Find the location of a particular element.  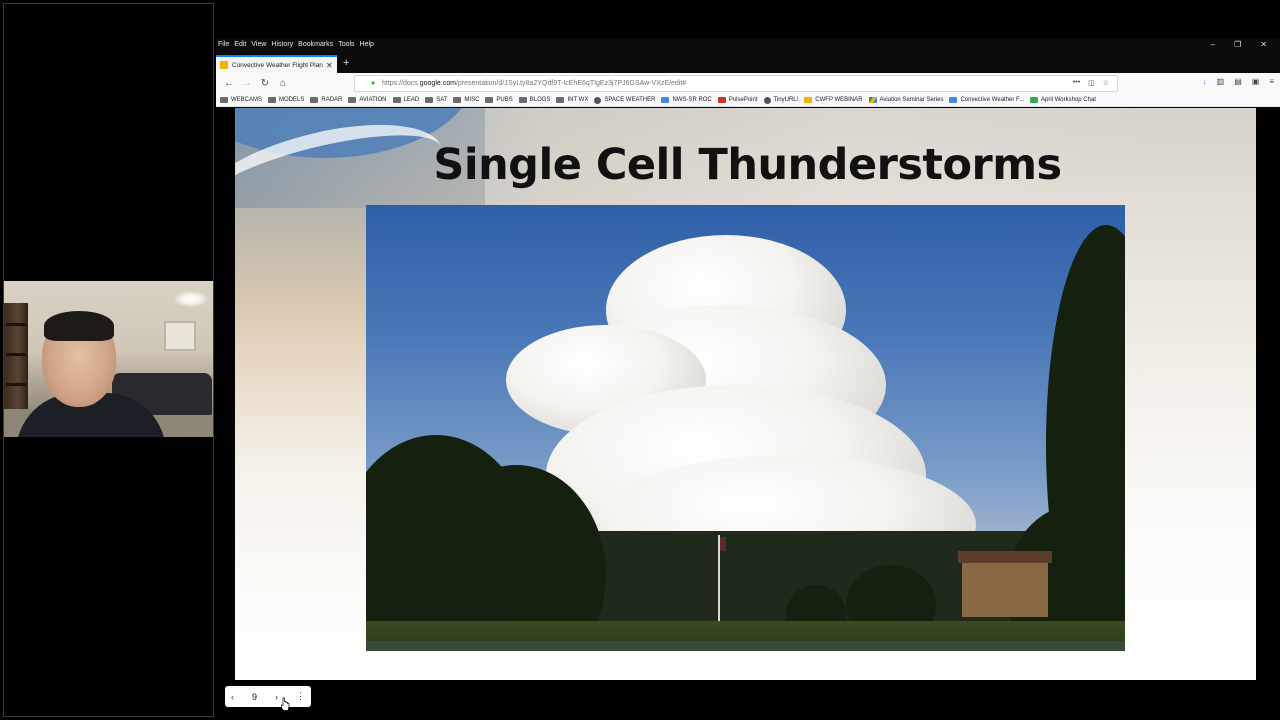

bookmark-webcams: WEBCAMS is located at coordinates (241, 100).